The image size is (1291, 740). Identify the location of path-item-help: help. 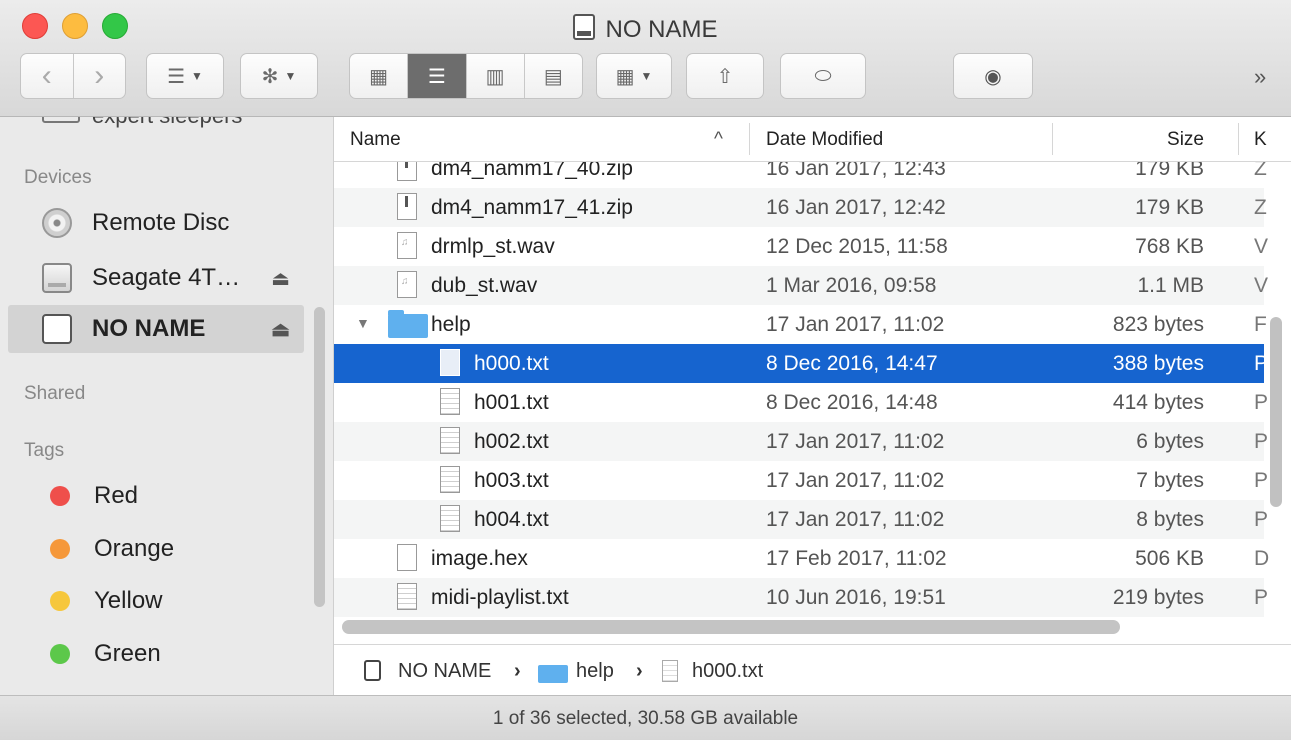
(595, 671).